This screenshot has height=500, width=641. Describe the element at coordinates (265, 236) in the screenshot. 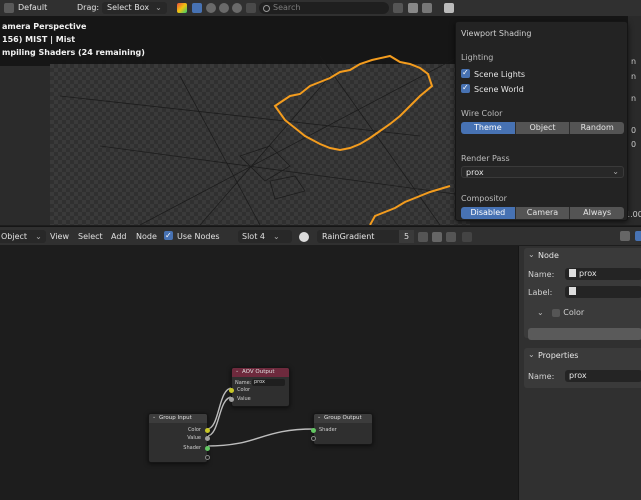

I see `slot-dropdown: Slot 4` at that location.